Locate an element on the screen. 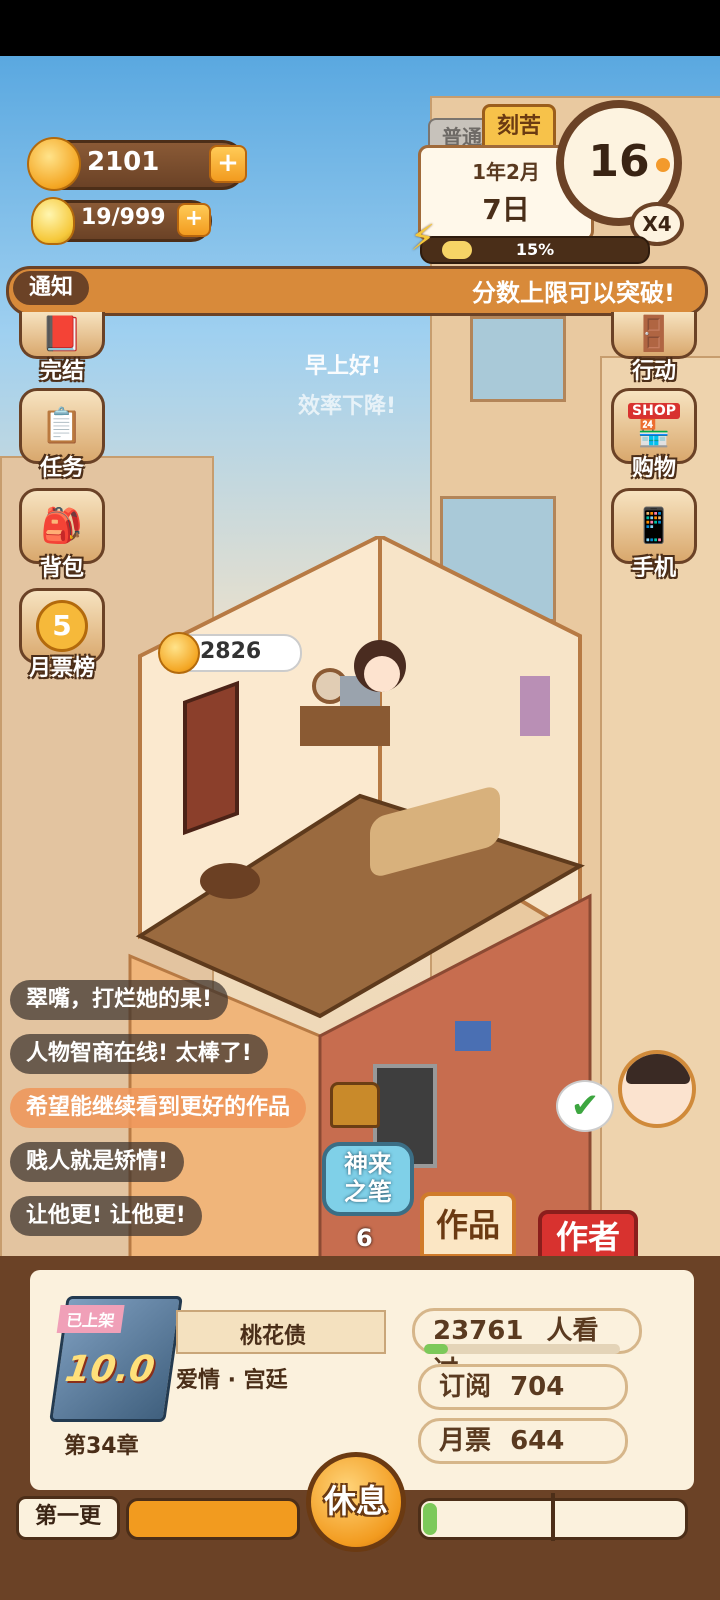  book-genre: 爱情 · 宫廷 is located at coordinates (232, 1380).